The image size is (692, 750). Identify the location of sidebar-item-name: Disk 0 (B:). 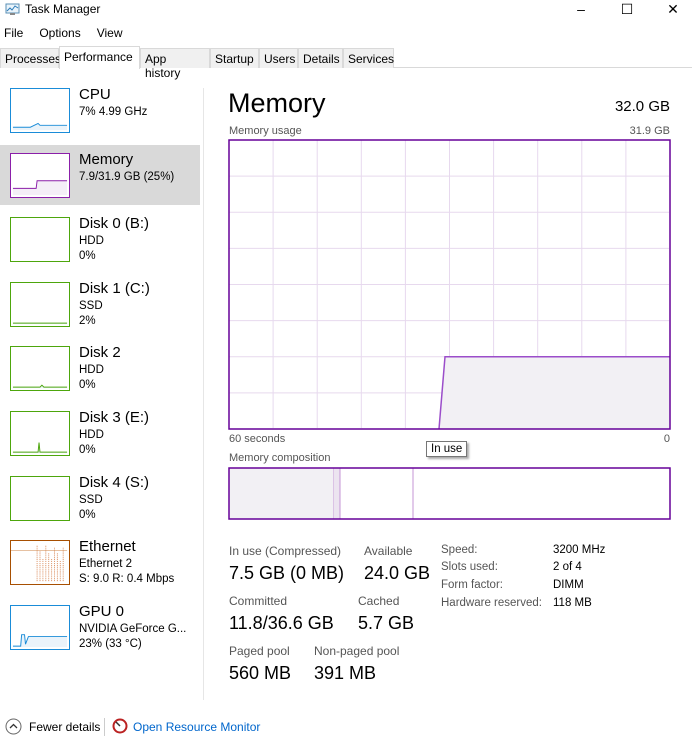
(114, 224).